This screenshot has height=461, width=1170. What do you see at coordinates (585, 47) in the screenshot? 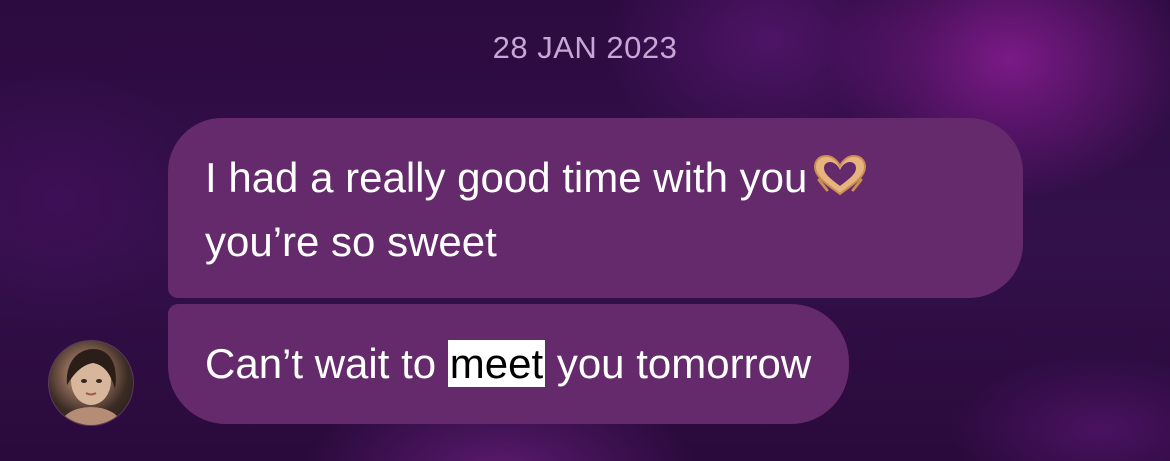
I see `date-separator: 28 JAN 2023` at bounding box center [585, 47].